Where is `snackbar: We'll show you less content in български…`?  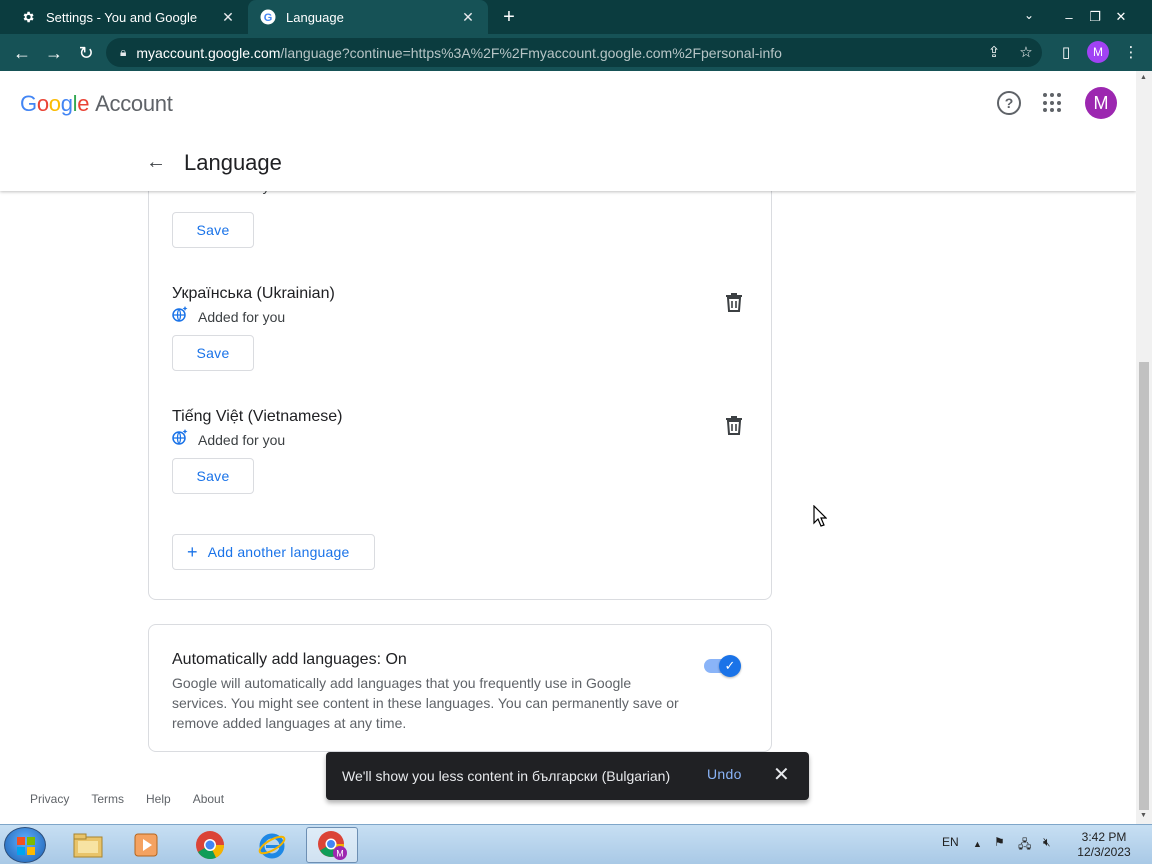 snackbar: We'll show you less content in български… is located at coordinates (567, 776).